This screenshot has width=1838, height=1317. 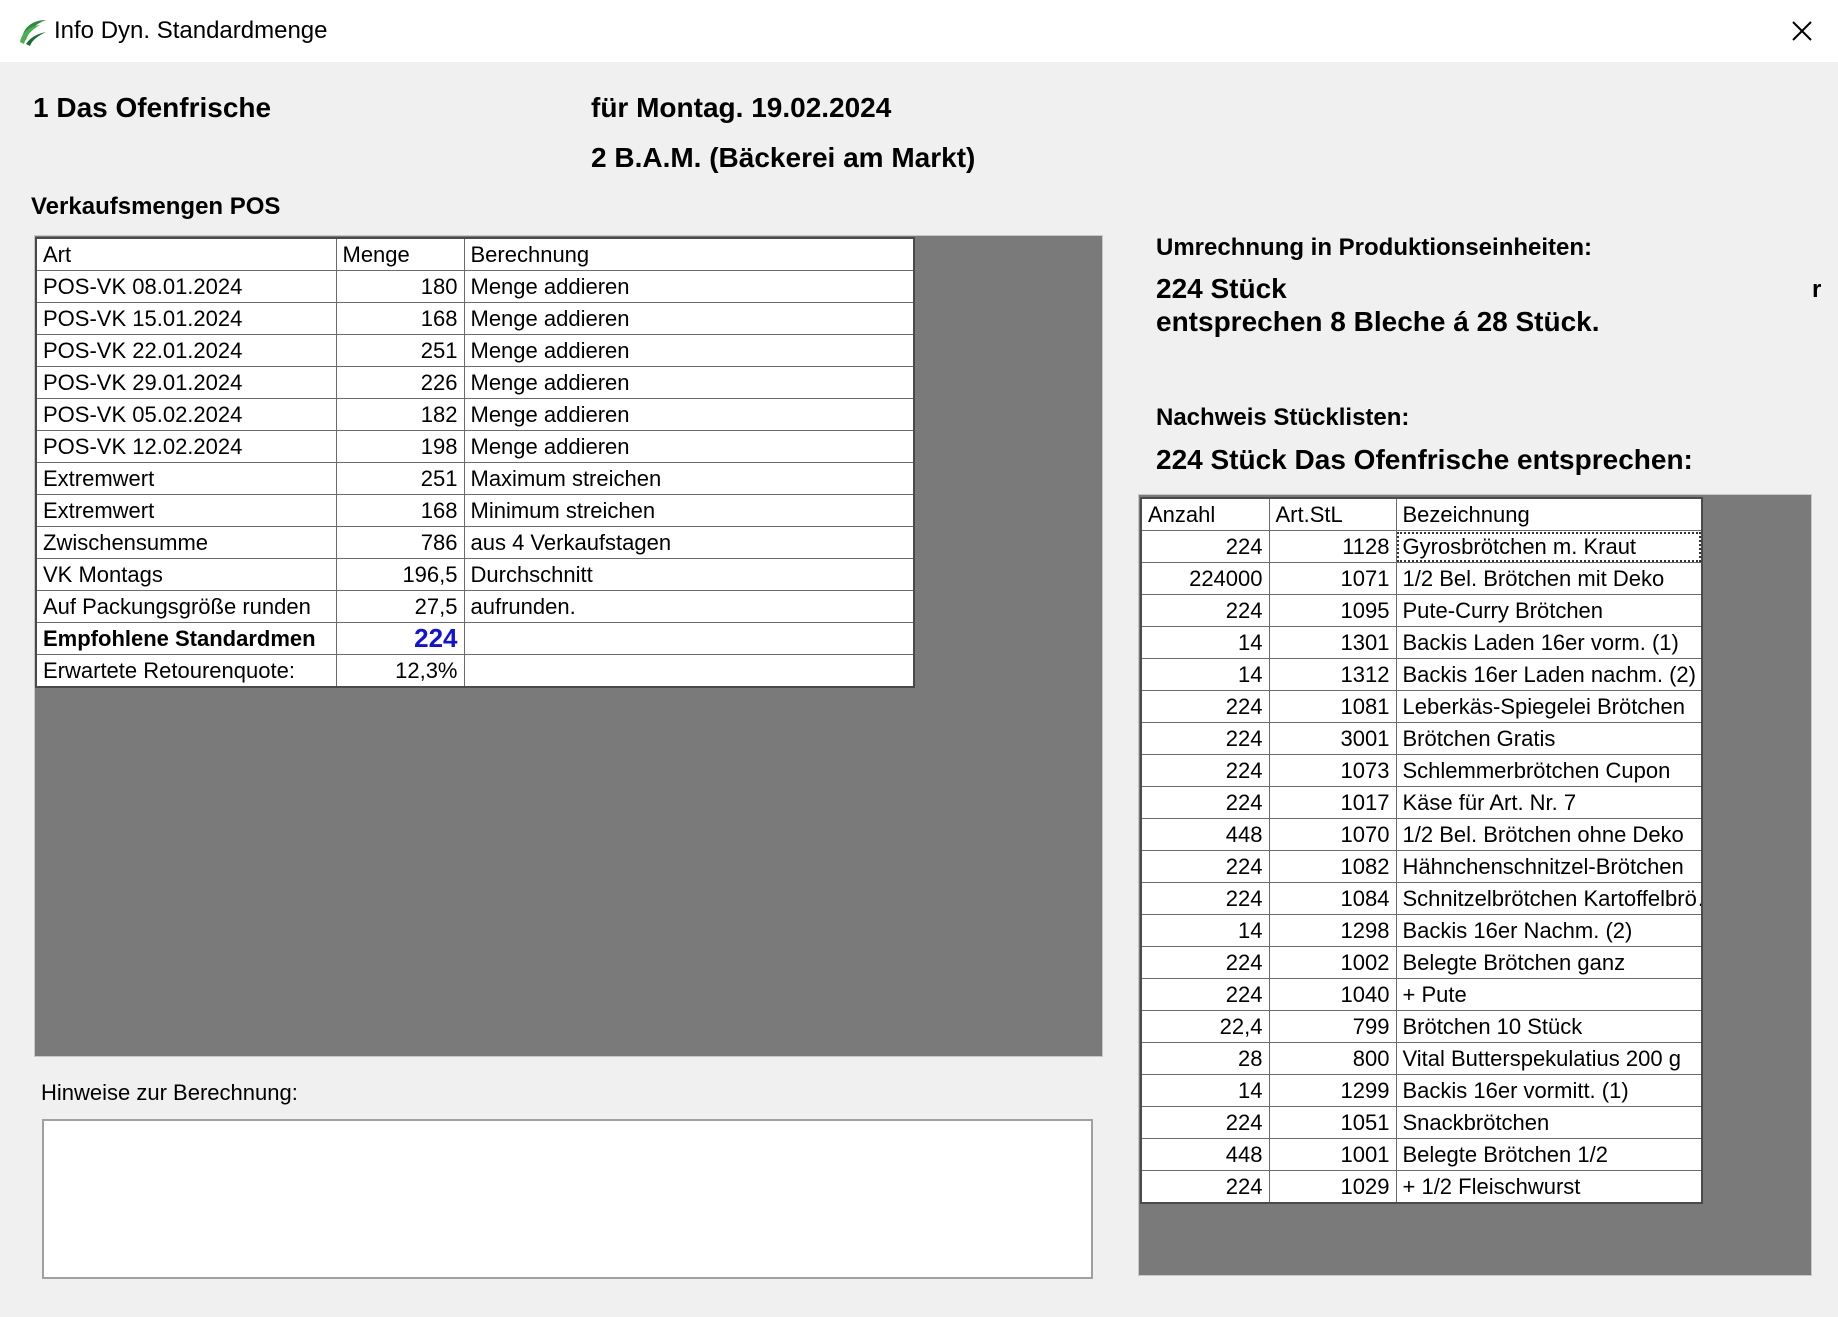 What do you see at coordinates (1421, 834) in the screenshot?
I see `table-row: 448 1070 1/2 Bel. Brötchen ohne Deko` at bounding box center [1421, 834].